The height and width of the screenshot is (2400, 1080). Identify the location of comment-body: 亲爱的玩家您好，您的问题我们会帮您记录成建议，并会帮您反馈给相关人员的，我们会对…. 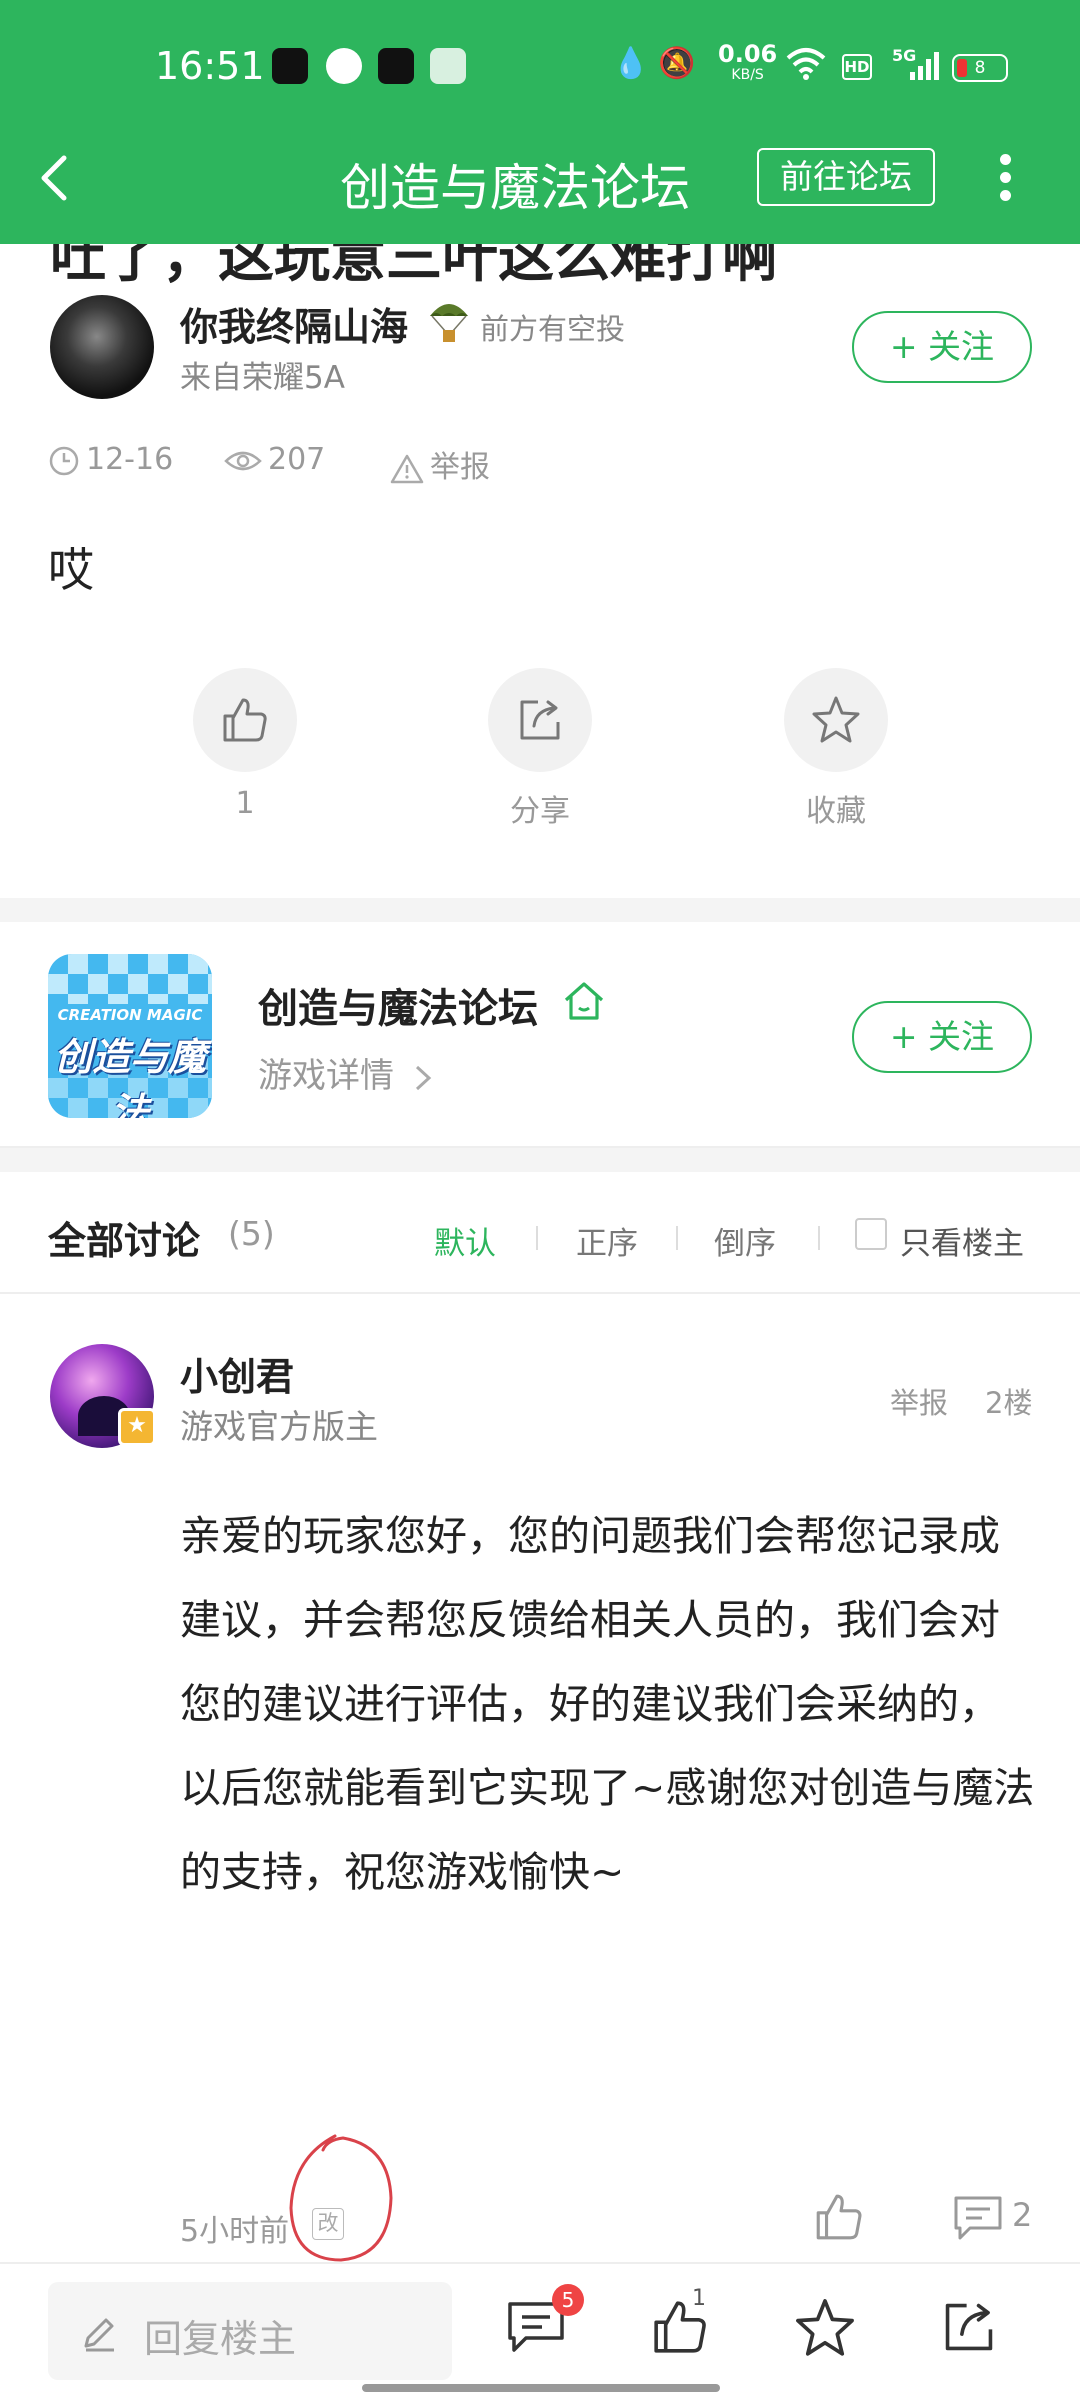
(607, 1704).